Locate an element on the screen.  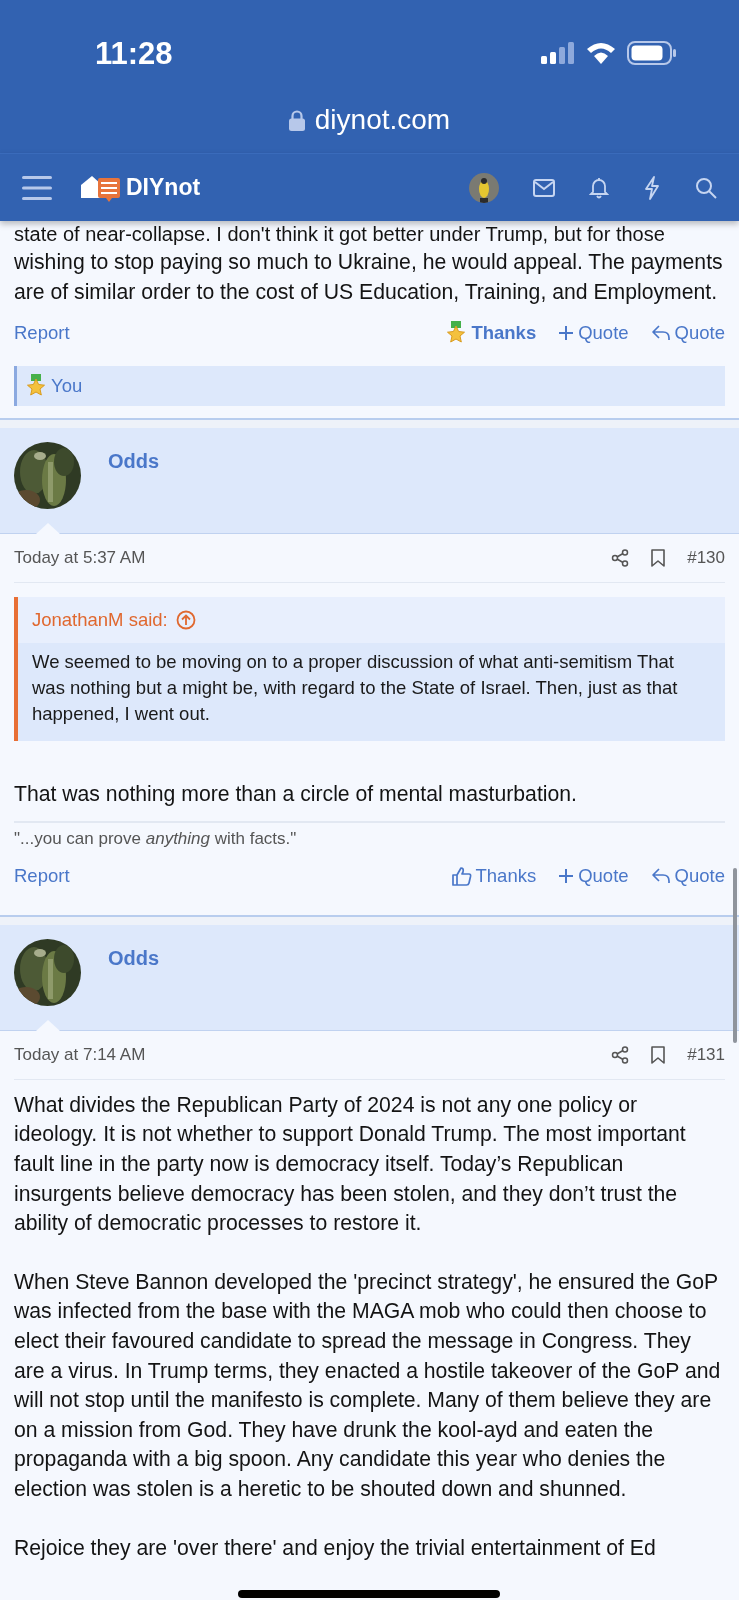
post-date: Today at 5:37 AM is located at coordinates (80, 558).